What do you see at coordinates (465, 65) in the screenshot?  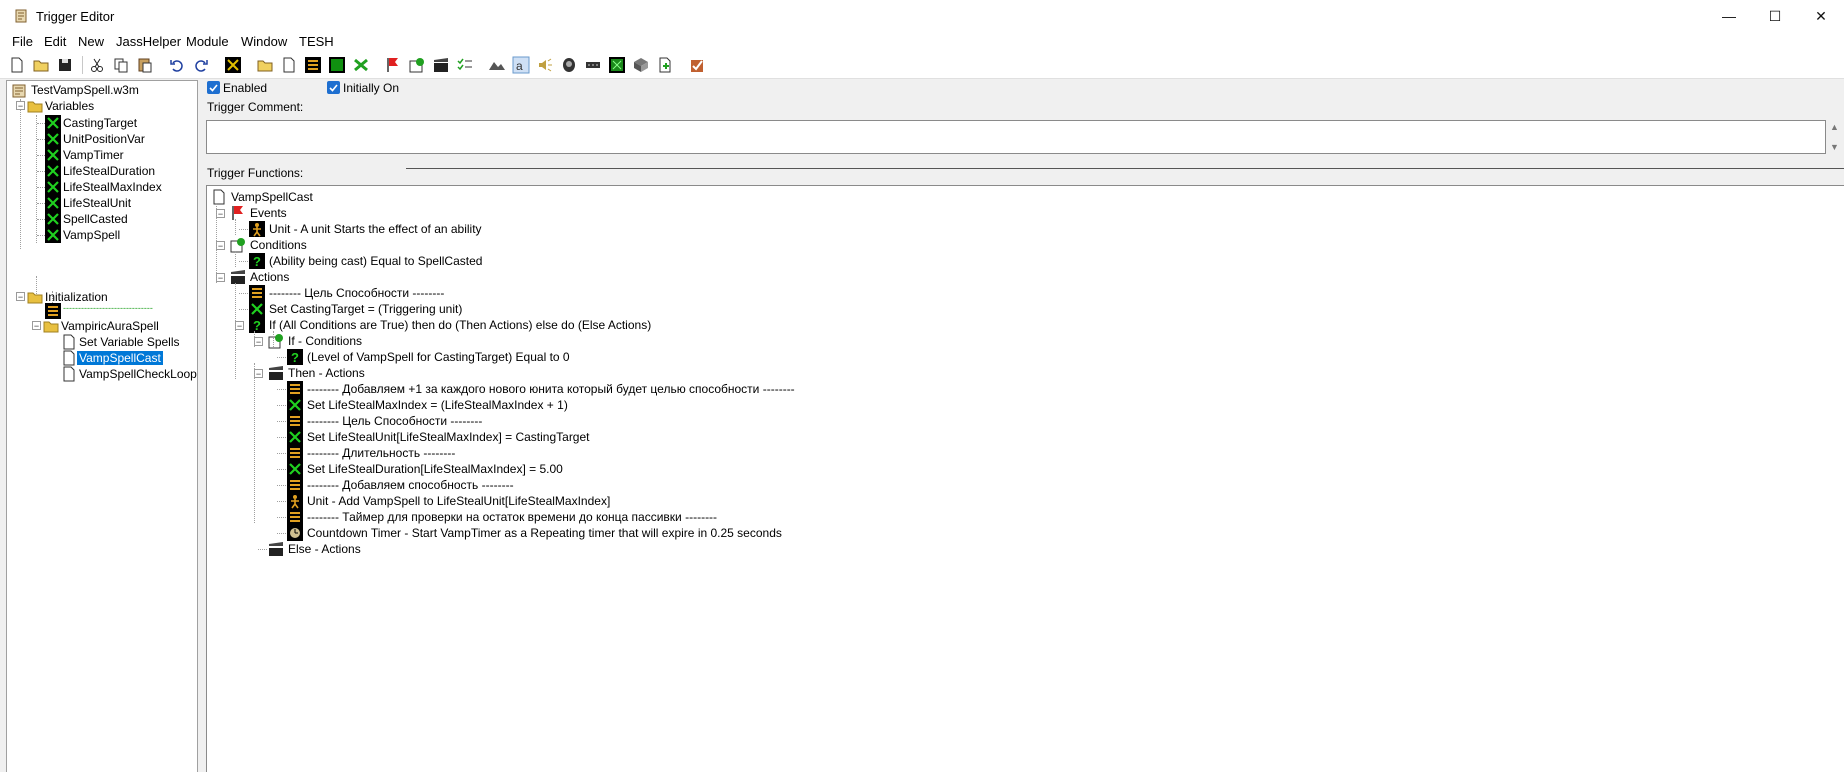 I see `check-list-icon` at bounding box center [465, 65].